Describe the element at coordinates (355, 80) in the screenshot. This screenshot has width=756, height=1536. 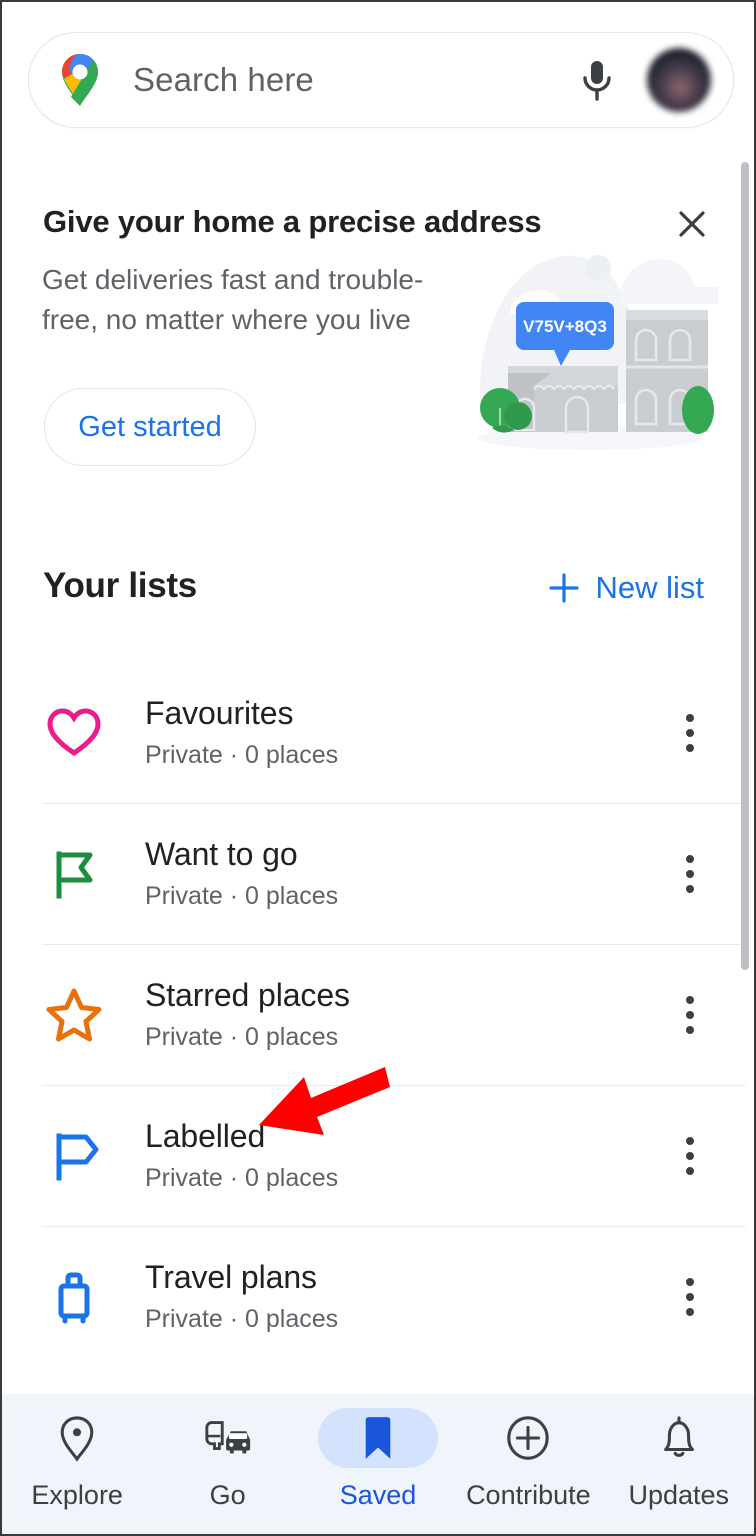
I see `search-input-placeholder: Search here` at that location.